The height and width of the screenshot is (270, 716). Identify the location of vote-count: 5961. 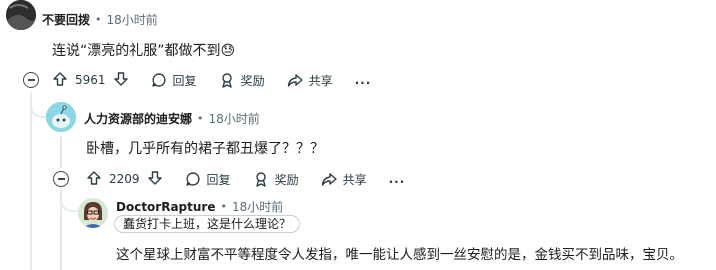
(90, 80).